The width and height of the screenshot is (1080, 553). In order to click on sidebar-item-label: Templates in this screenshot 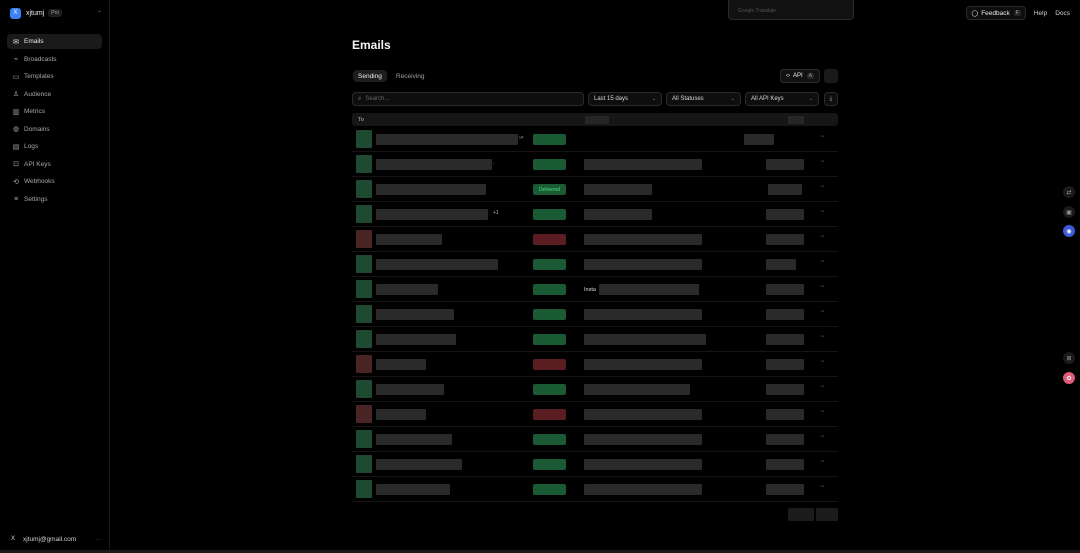, I will do `click(39, 76)`.